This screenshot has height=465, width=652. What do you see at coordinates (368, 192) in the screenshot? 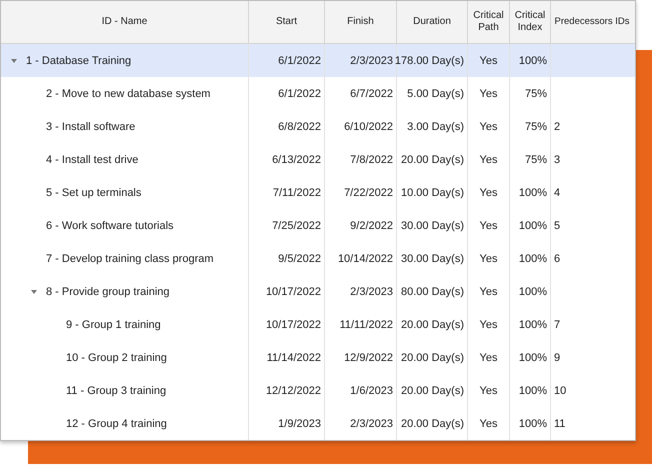
I see `finish-date: 7/22/2022` at bounding box center [368, 192].